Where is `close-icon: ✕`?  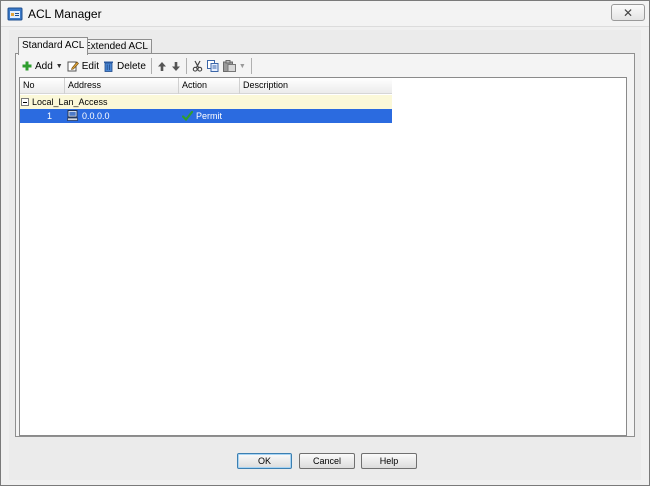
close-icon: ✕ is located at coordinates (628, 12).